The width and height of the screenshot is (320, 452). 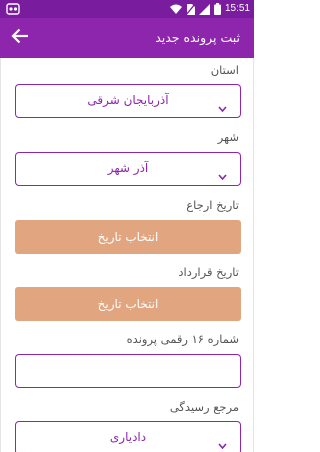 What do you see at coordinates (128, 237) in the screenshot?
I see `referral-date-button: انتخاب تاریخ` at bounding box center [128, 237].